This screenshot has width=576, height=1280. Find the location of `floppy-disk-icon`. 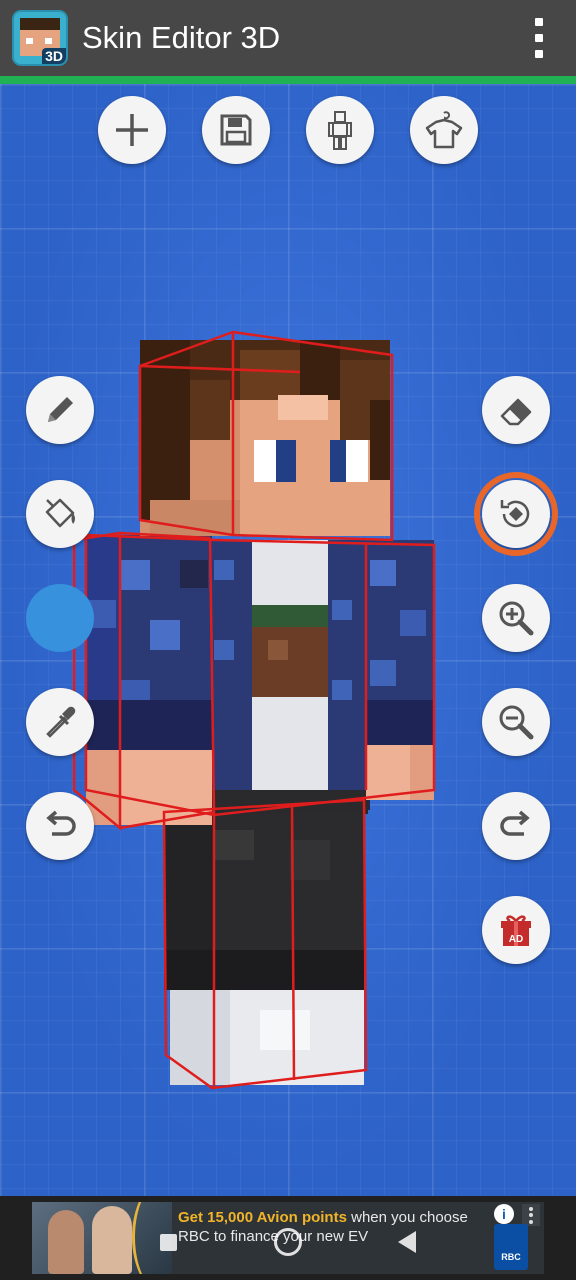

floppy-disk-icon is located at coordinates (236, 130).